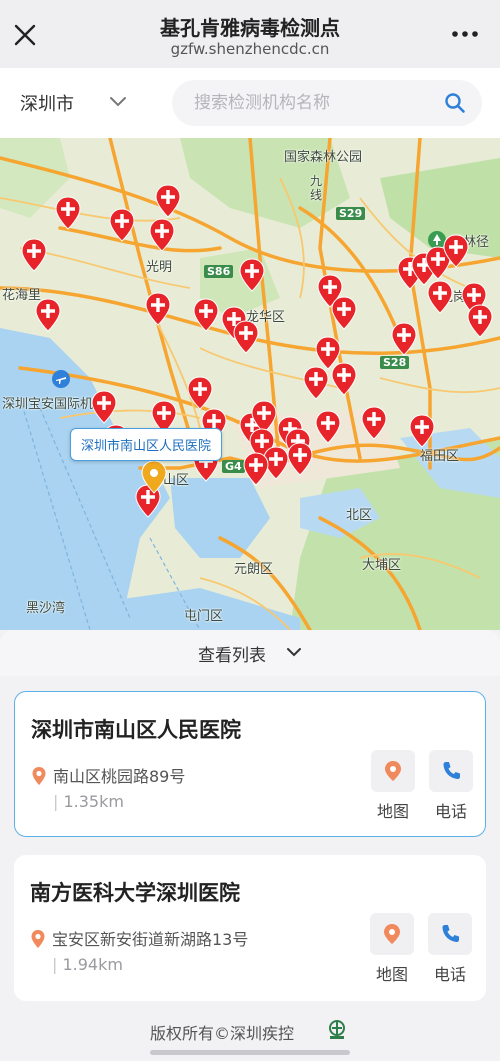 Image resolution: width=500 pixels, height=1061 pixels. Describe the element at coordinates (159, 267) in the screenshot. I see `map-label-guangming: 光明` at that location.